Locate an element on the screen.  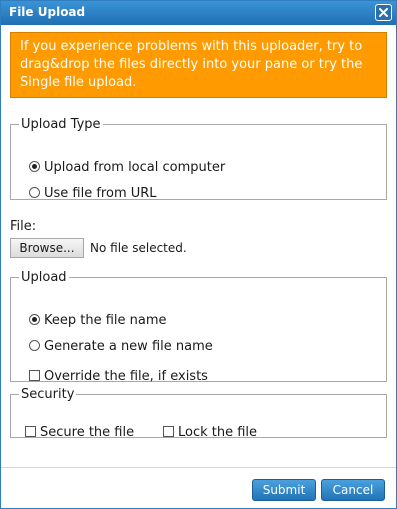
submit-button: Submit is located at coordinates (284, 490).